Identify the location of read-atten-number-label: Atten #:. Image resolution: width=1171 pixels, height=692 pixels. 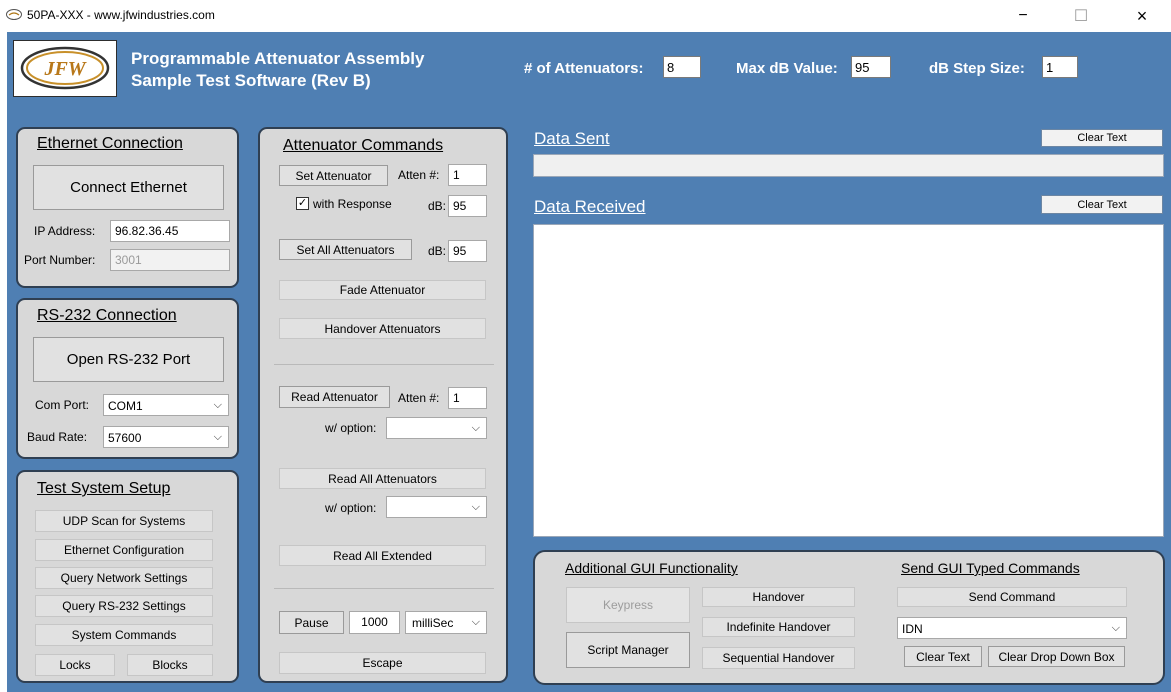
(419, 398).